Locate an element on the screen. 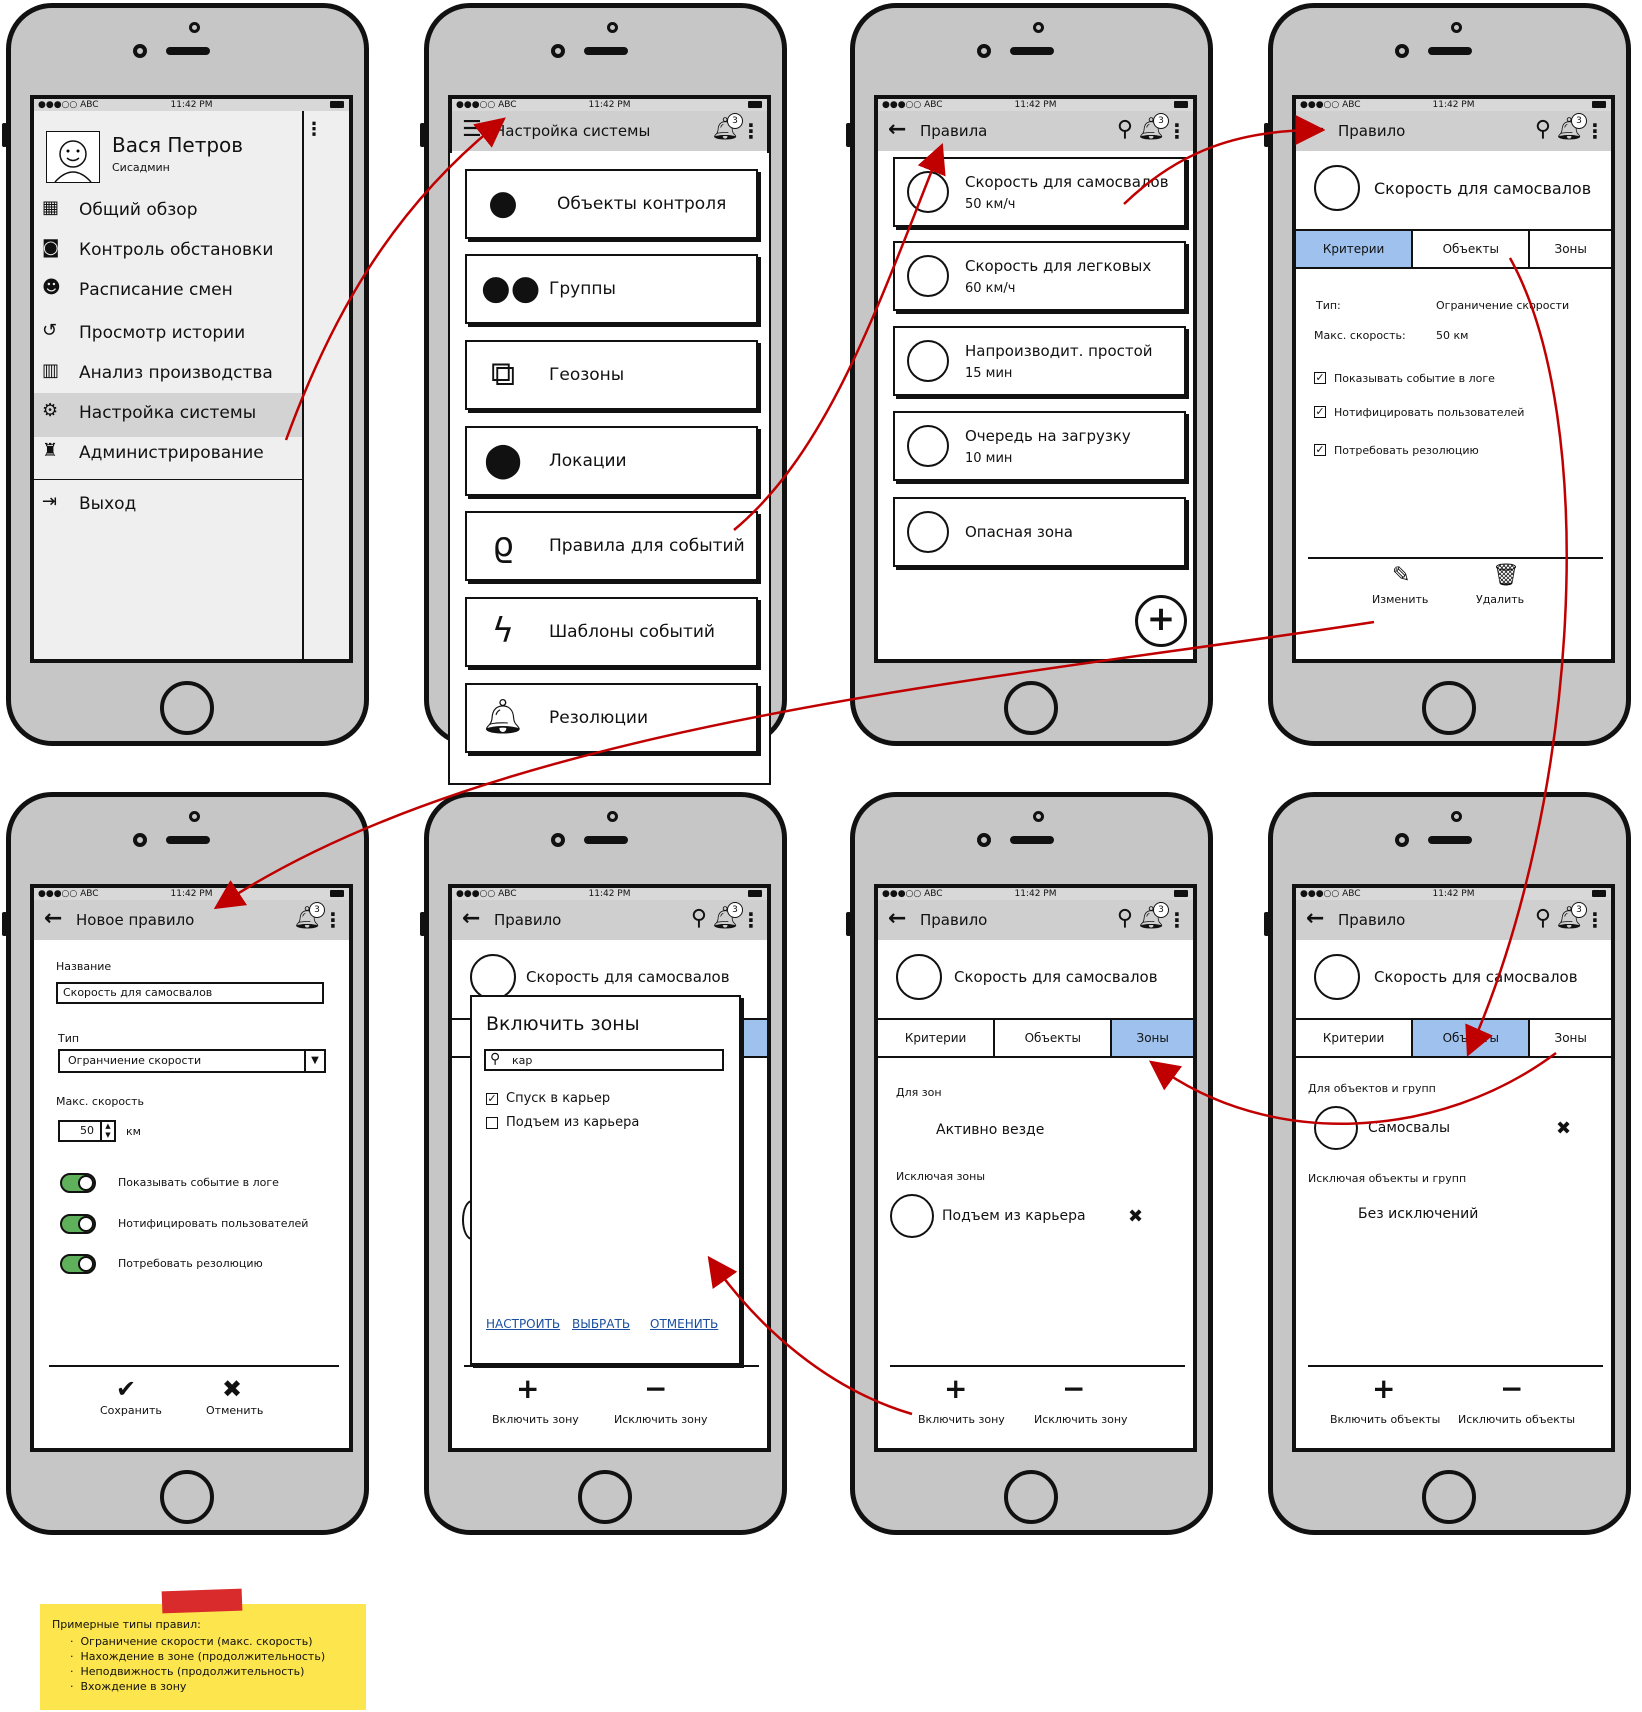 This screenshot has width=1642, height=1712. arrow-edit-to-new-rule is located at coordinates (794, 765).